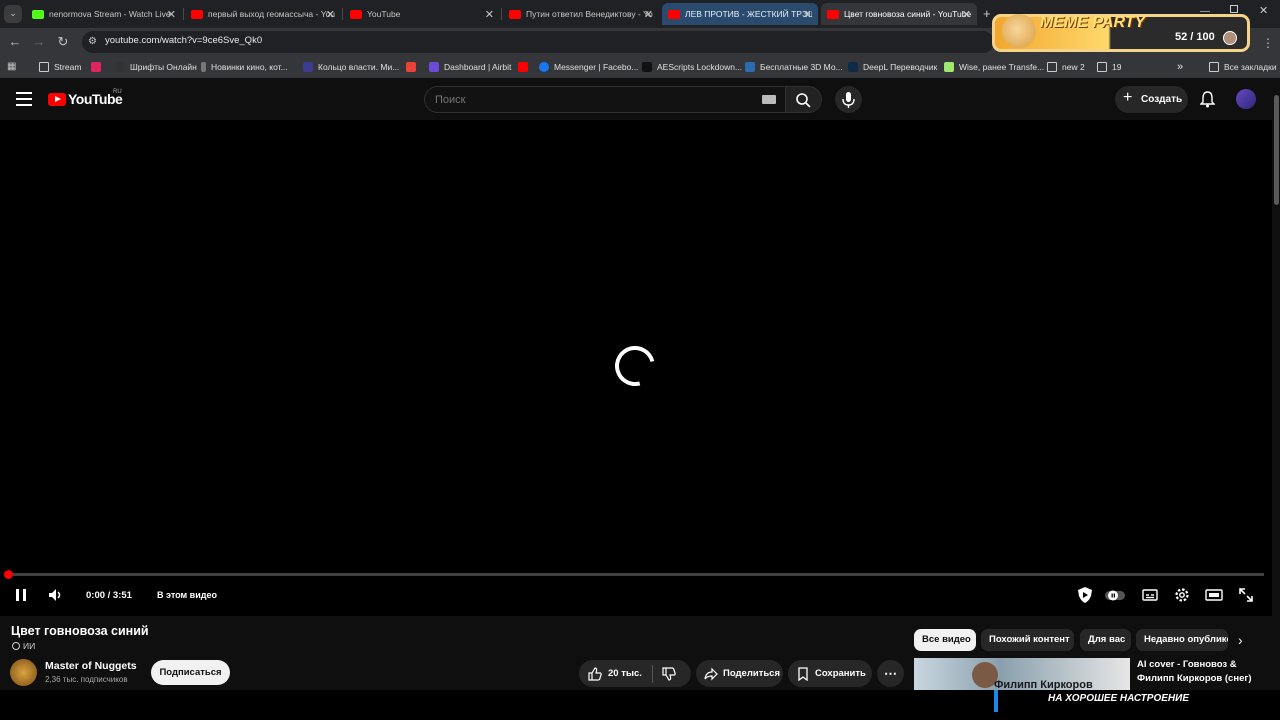 The width and height of the screenshot is (1280, 720). I want to click on 3d-icon, so click(750, 67).